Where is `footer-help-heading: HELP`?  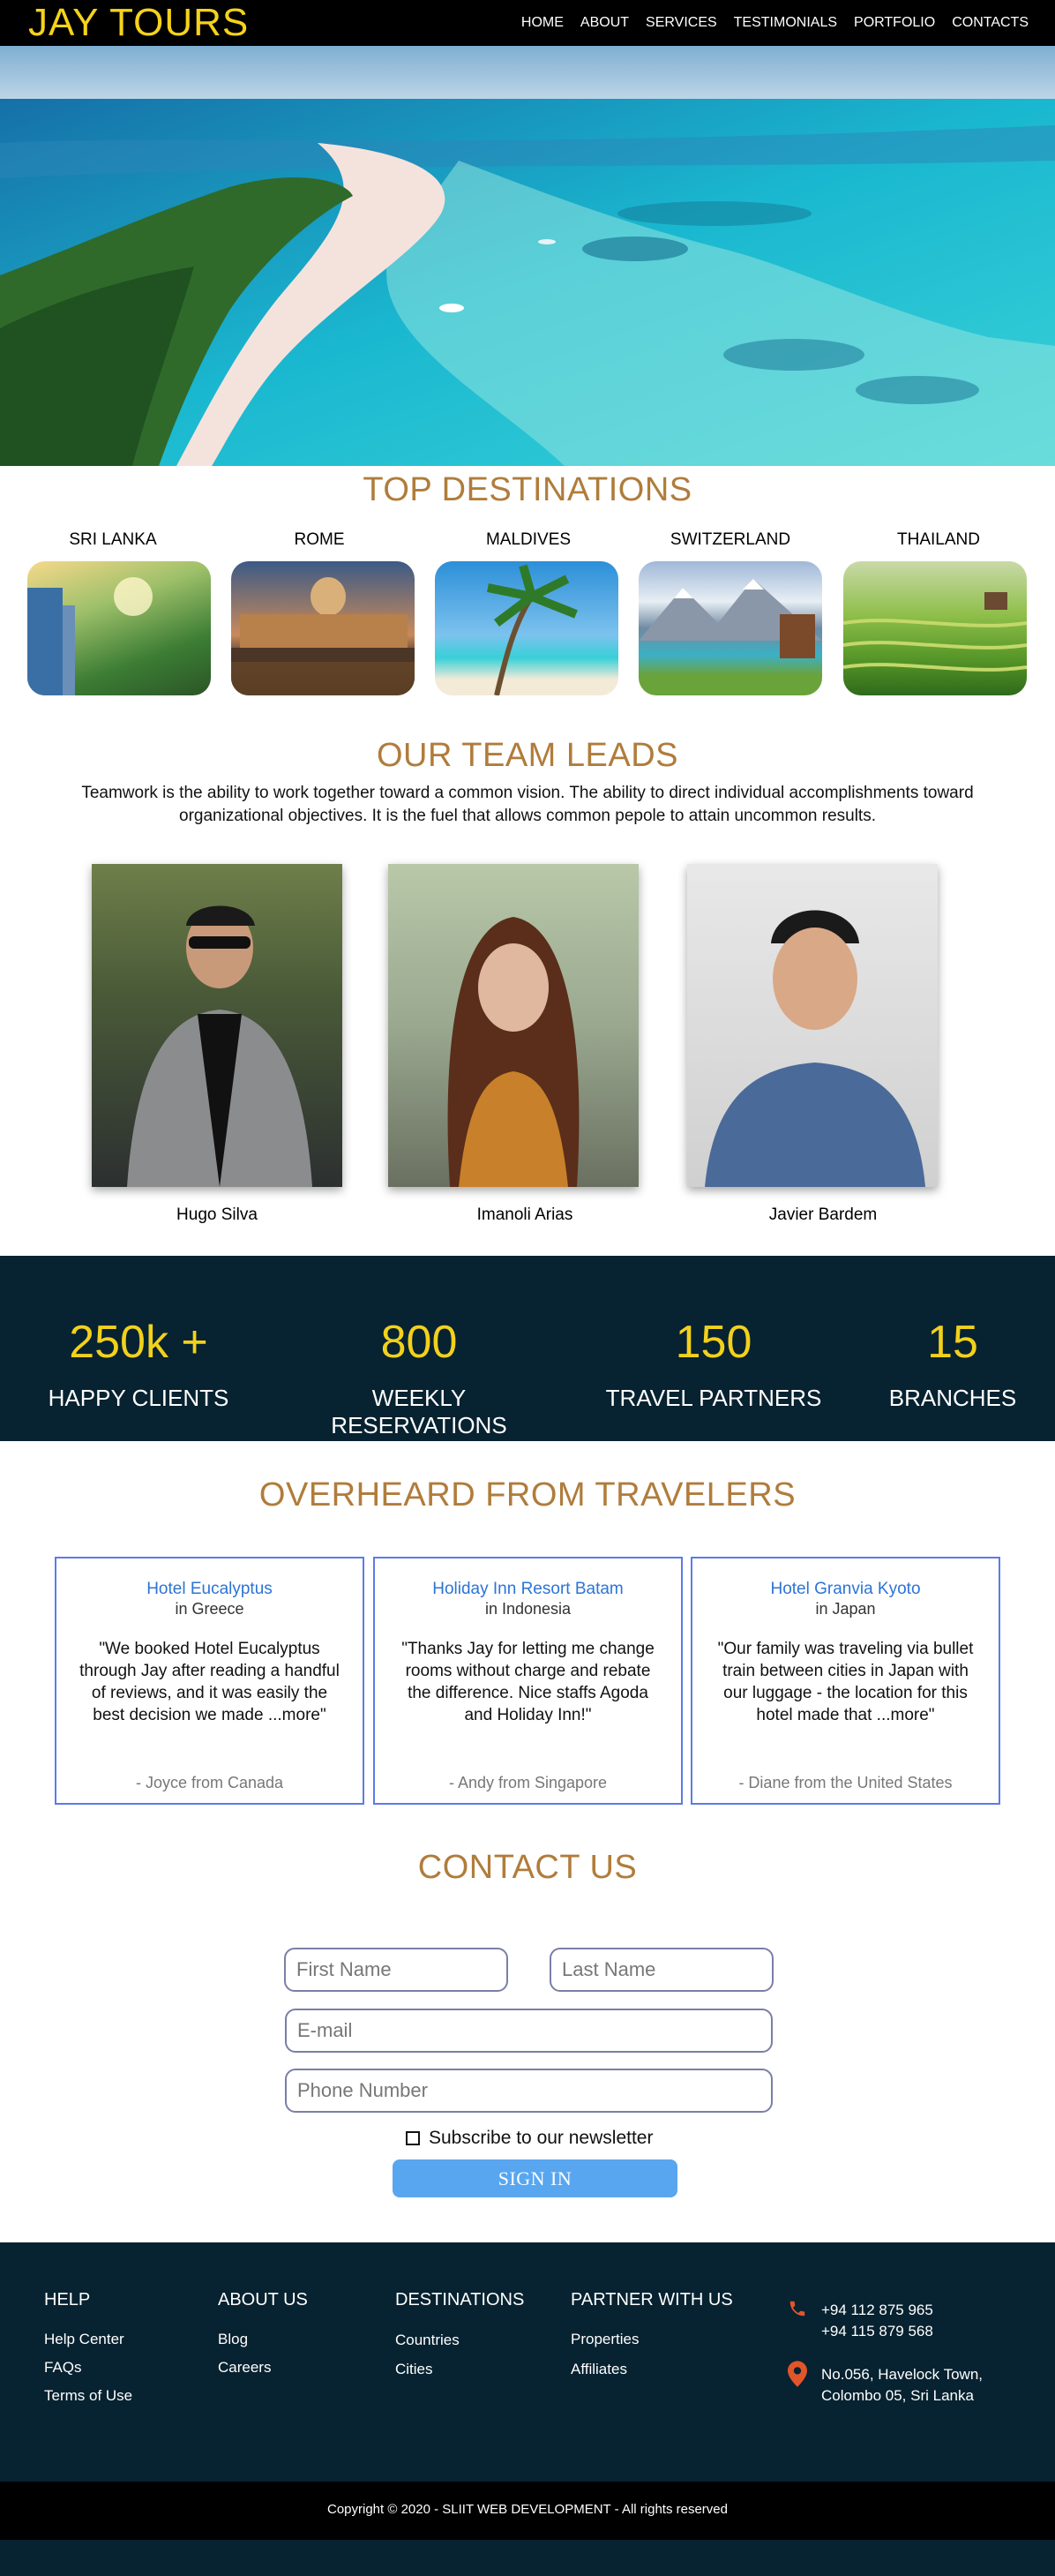 footer-help-heading: HELP is located at coordinates (67, 2299).